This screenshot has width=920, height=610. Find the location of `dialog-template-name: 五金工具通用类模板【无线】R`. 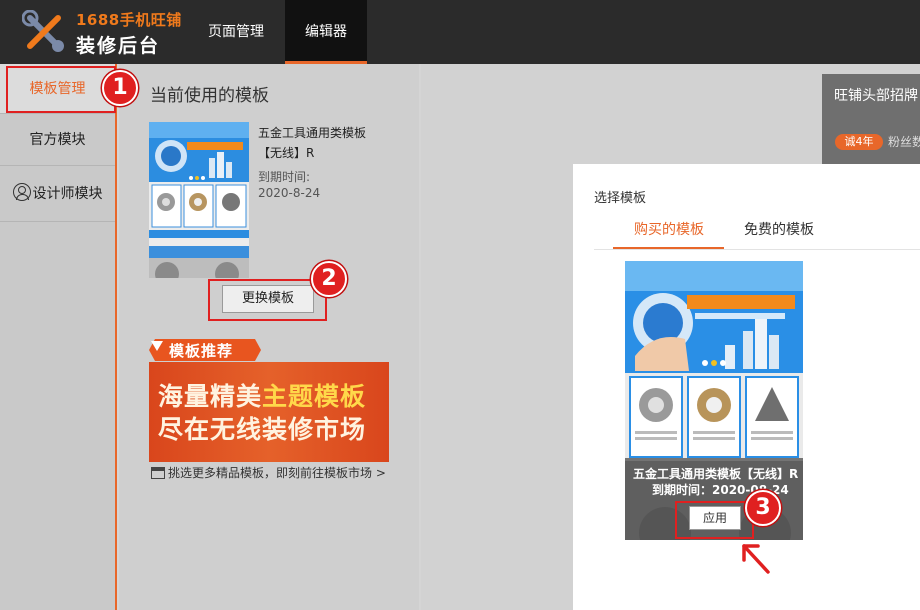

dialog-template-name: 五金工具通用类模板【无线】R is located at coordinates (716, 474).